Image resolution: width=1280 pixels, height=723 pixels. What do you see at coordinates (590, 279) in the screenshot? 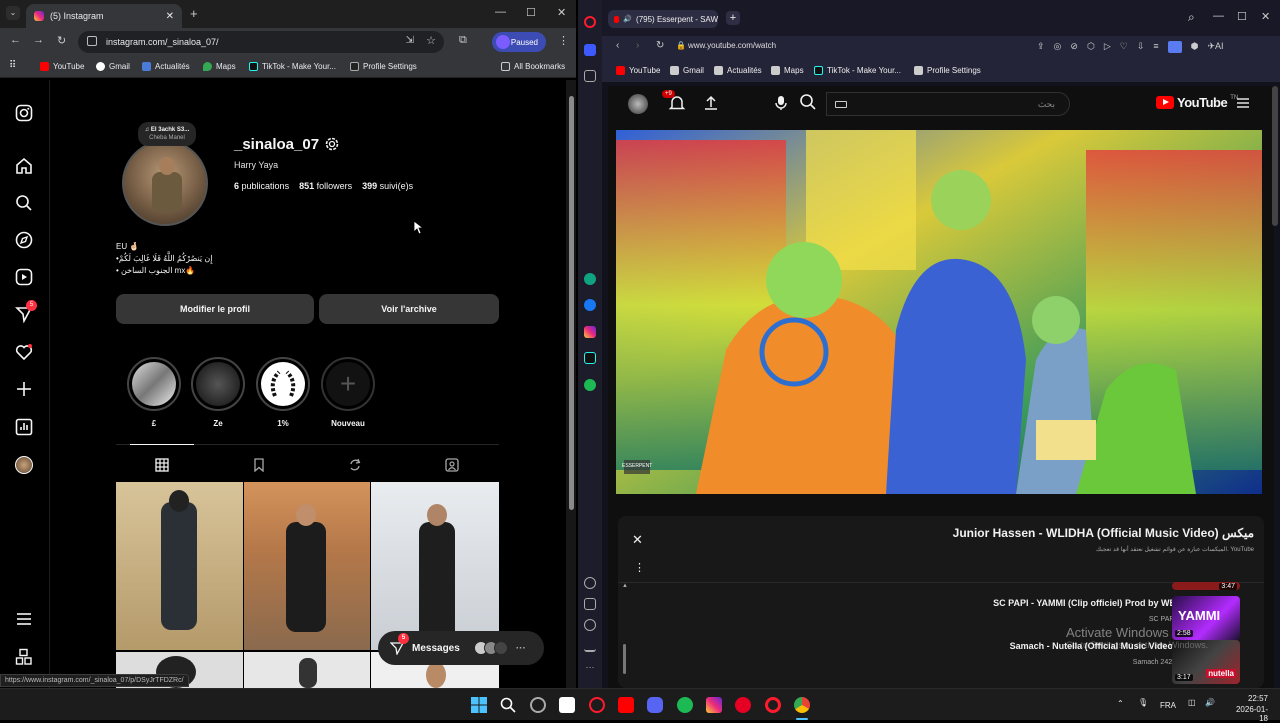
I see `chatgpt-icon` at bounding box center [590, 279].